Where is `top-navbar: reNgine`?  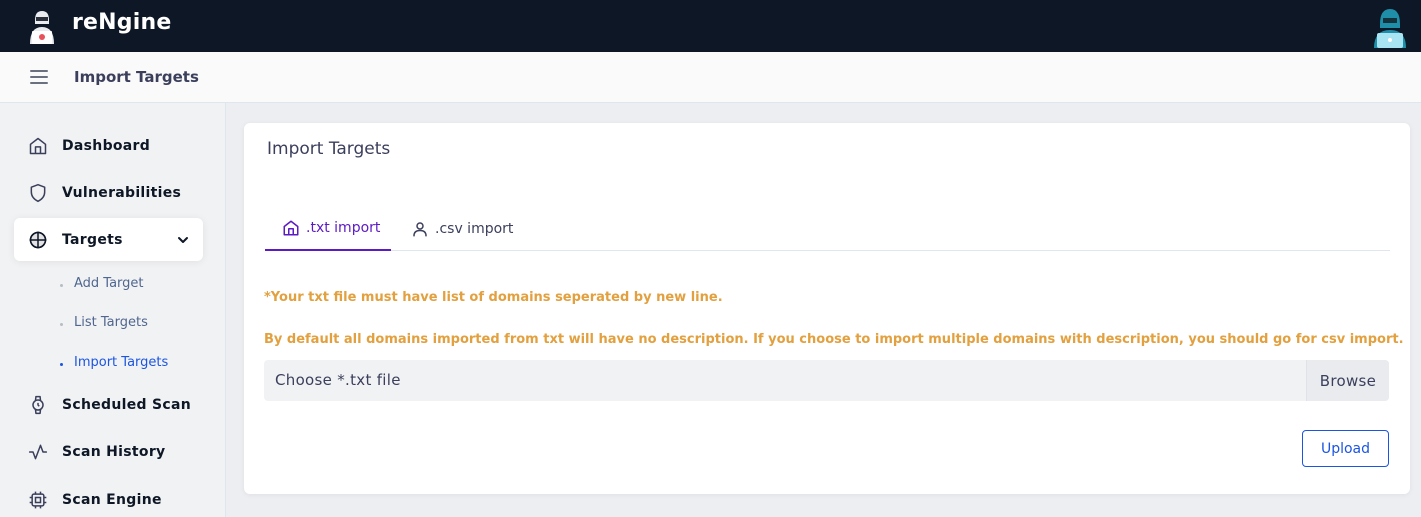
top-navbar: reNgine is located at coordinates (710, 26).